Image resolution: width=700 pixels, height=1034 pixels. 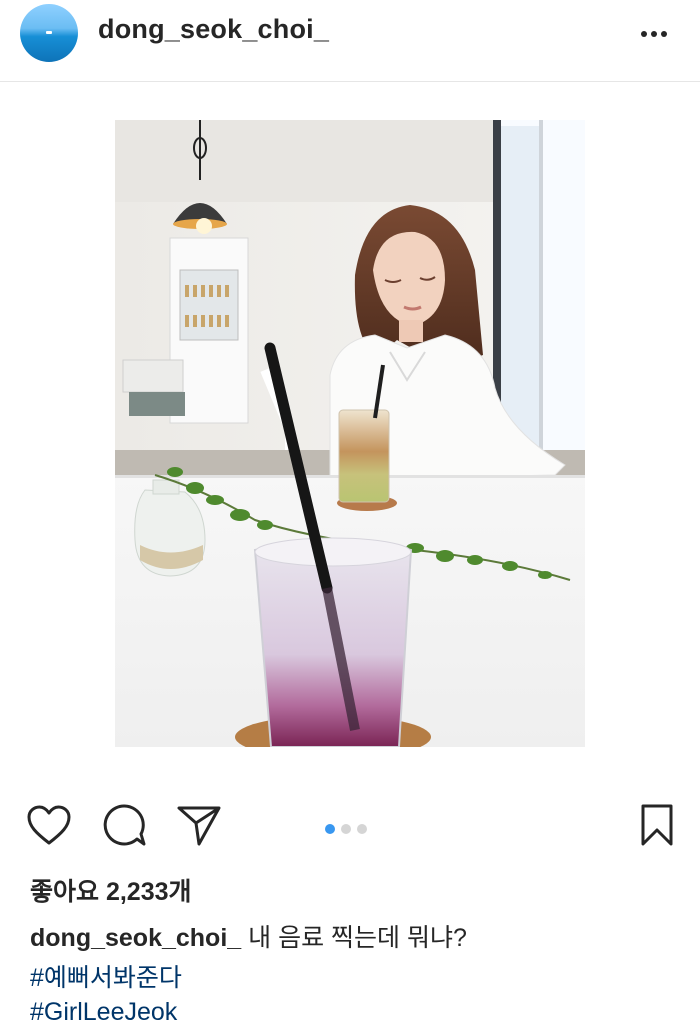 I want to click on send-icon, so click(x=199, y=826).